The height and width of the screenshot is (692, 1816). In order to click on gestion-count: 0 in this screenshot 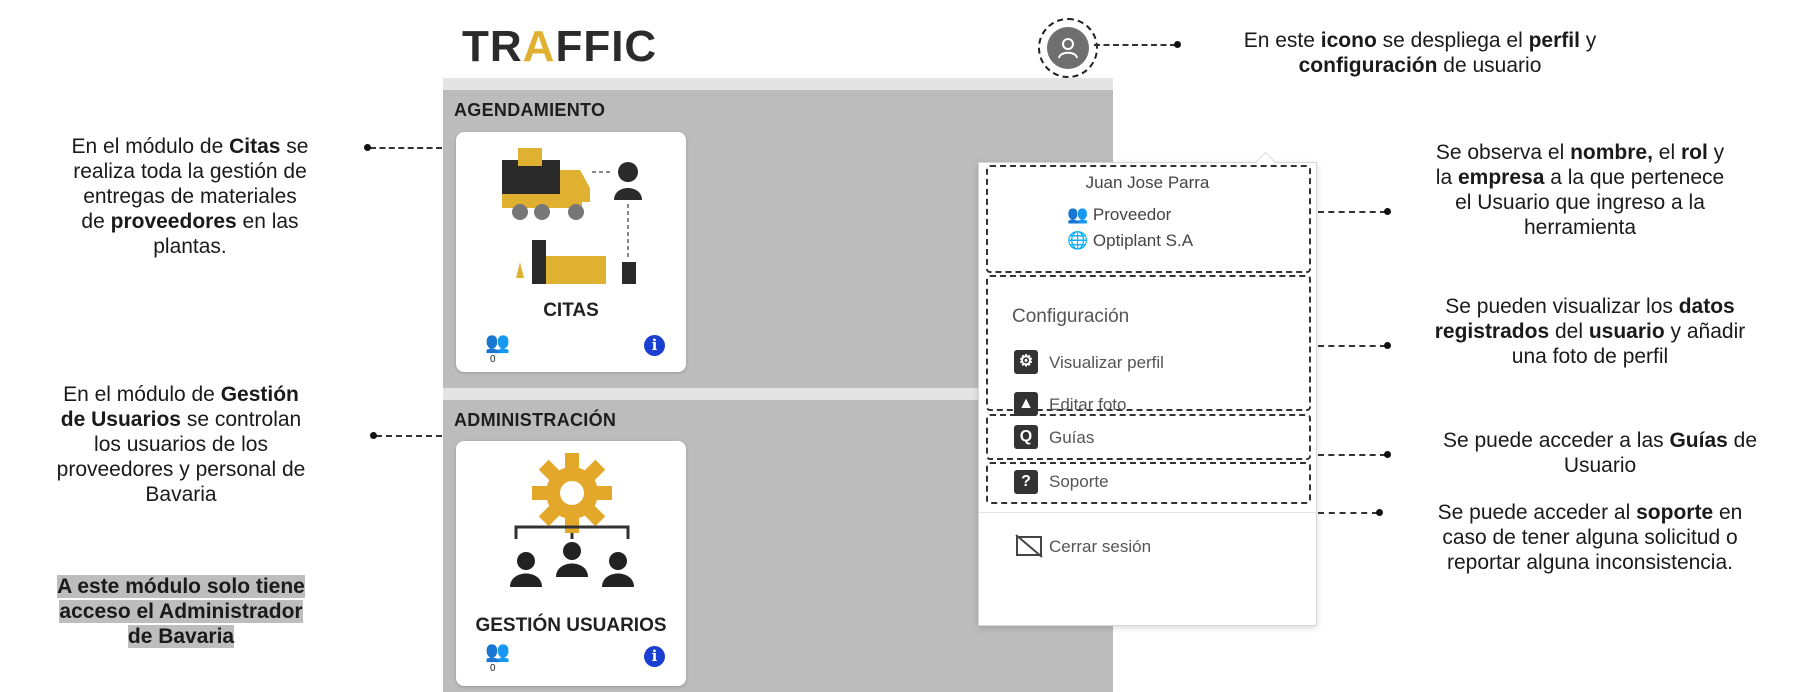, I will do `click(493, 668)`.